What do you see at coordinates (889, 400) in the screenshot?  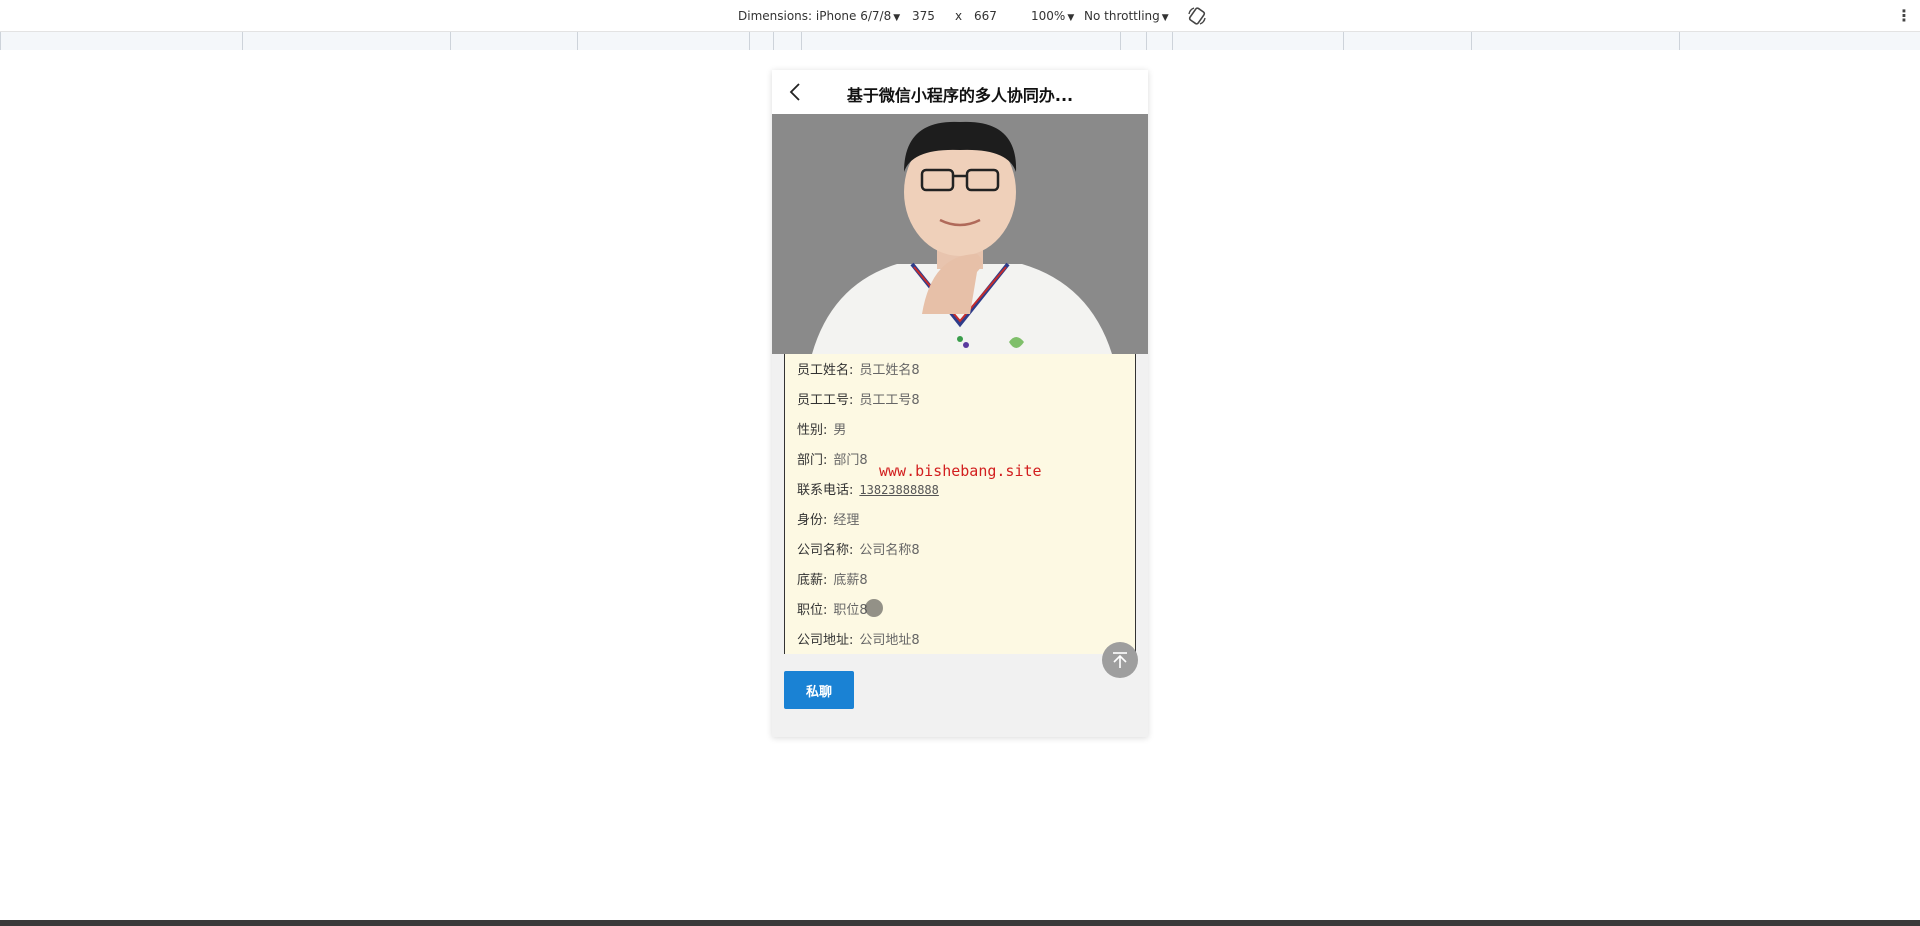 I see `detail-value: 员工工号8` at bounding box center [889, 400].